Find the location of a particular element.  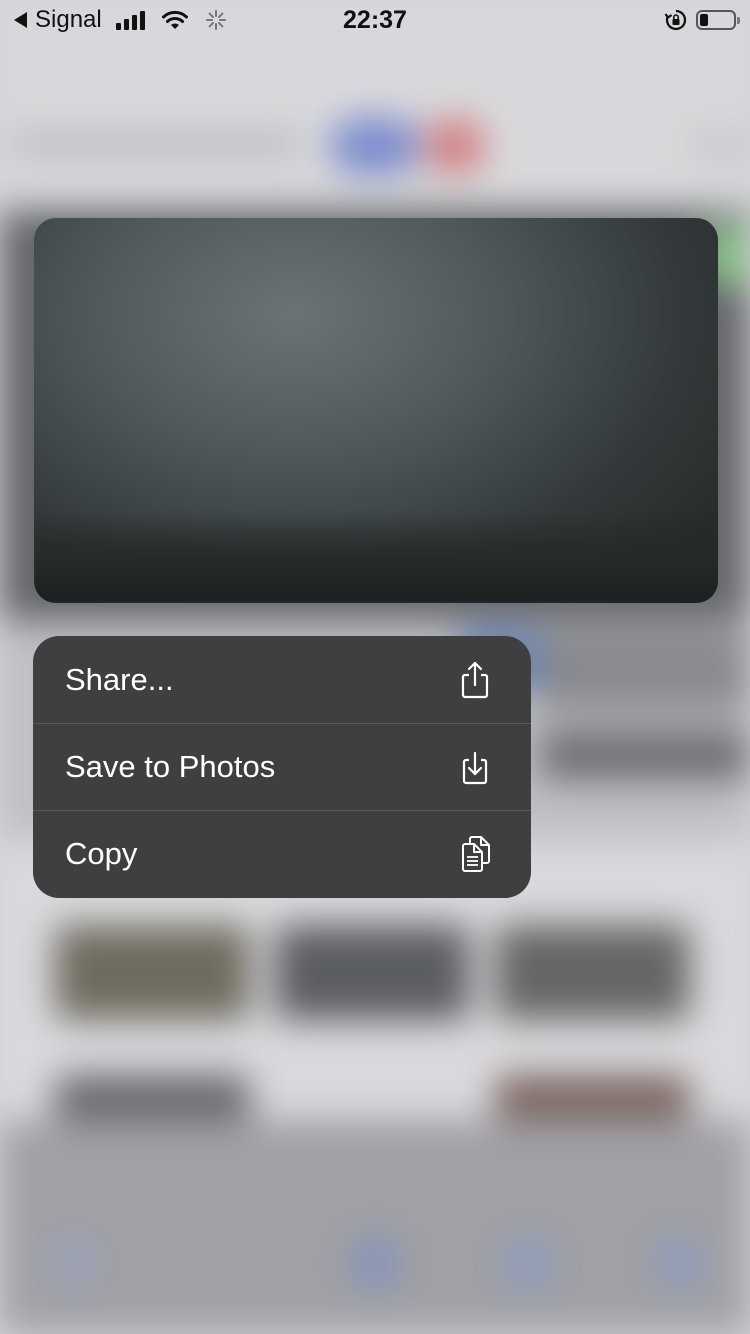

status-time: 22:37 is located at coordinates (375, 20).